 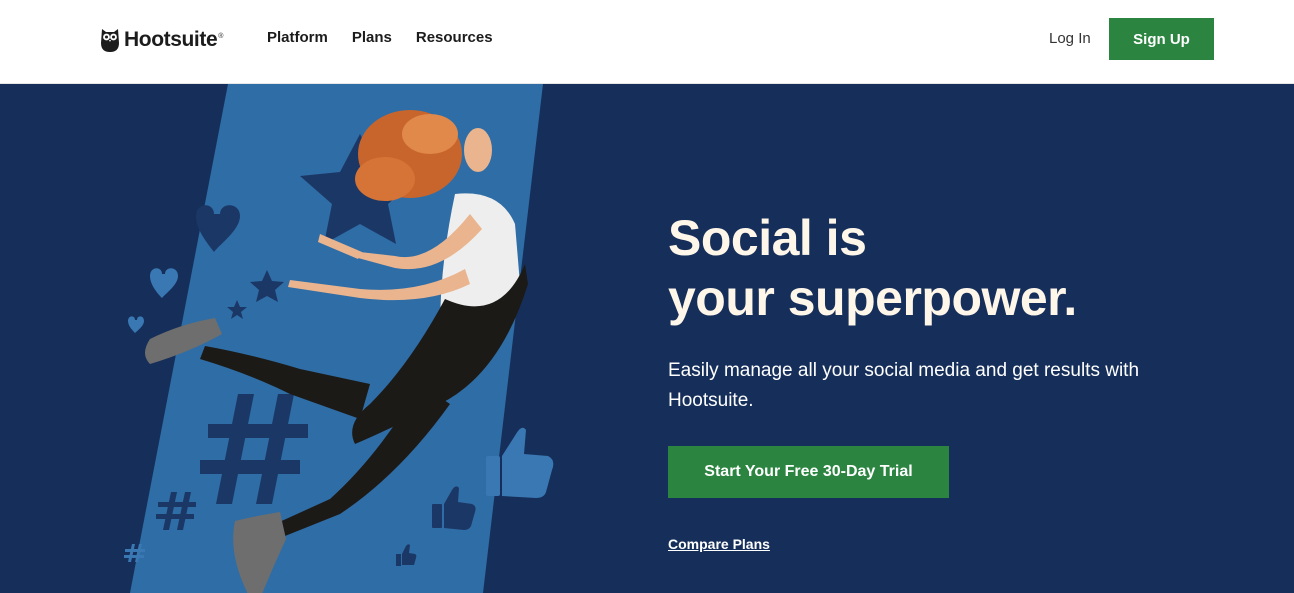 What do you see at coordinates (171, 39) in the screenshot?
I see `logo-text: Hootsuite` at bounding box center [171, 39].